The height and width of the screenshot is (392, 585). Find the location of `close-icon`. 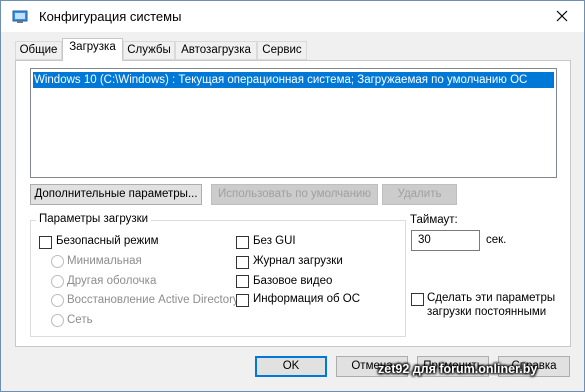

close-icon is located at coordinates (562, 16).